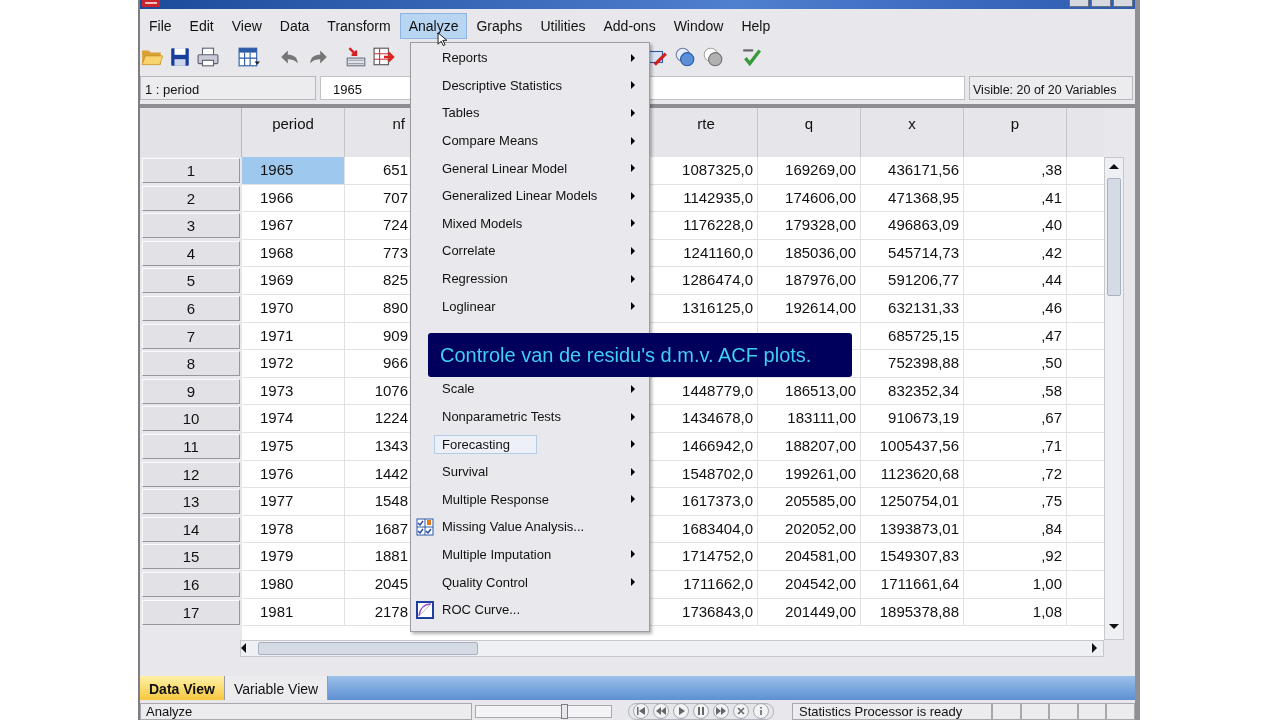  I want to click on table-cell: 1087325,0, so click(706, 171).